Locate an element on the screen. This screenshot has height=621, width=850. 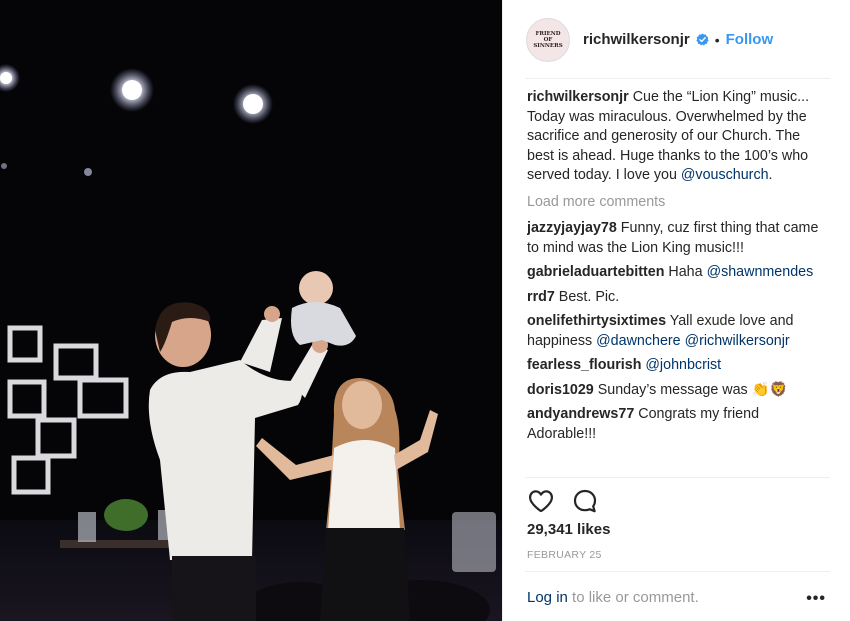
comment-item: doris1029 Sunday’s message was 👏🦁 is located at coordinates (677, 391).